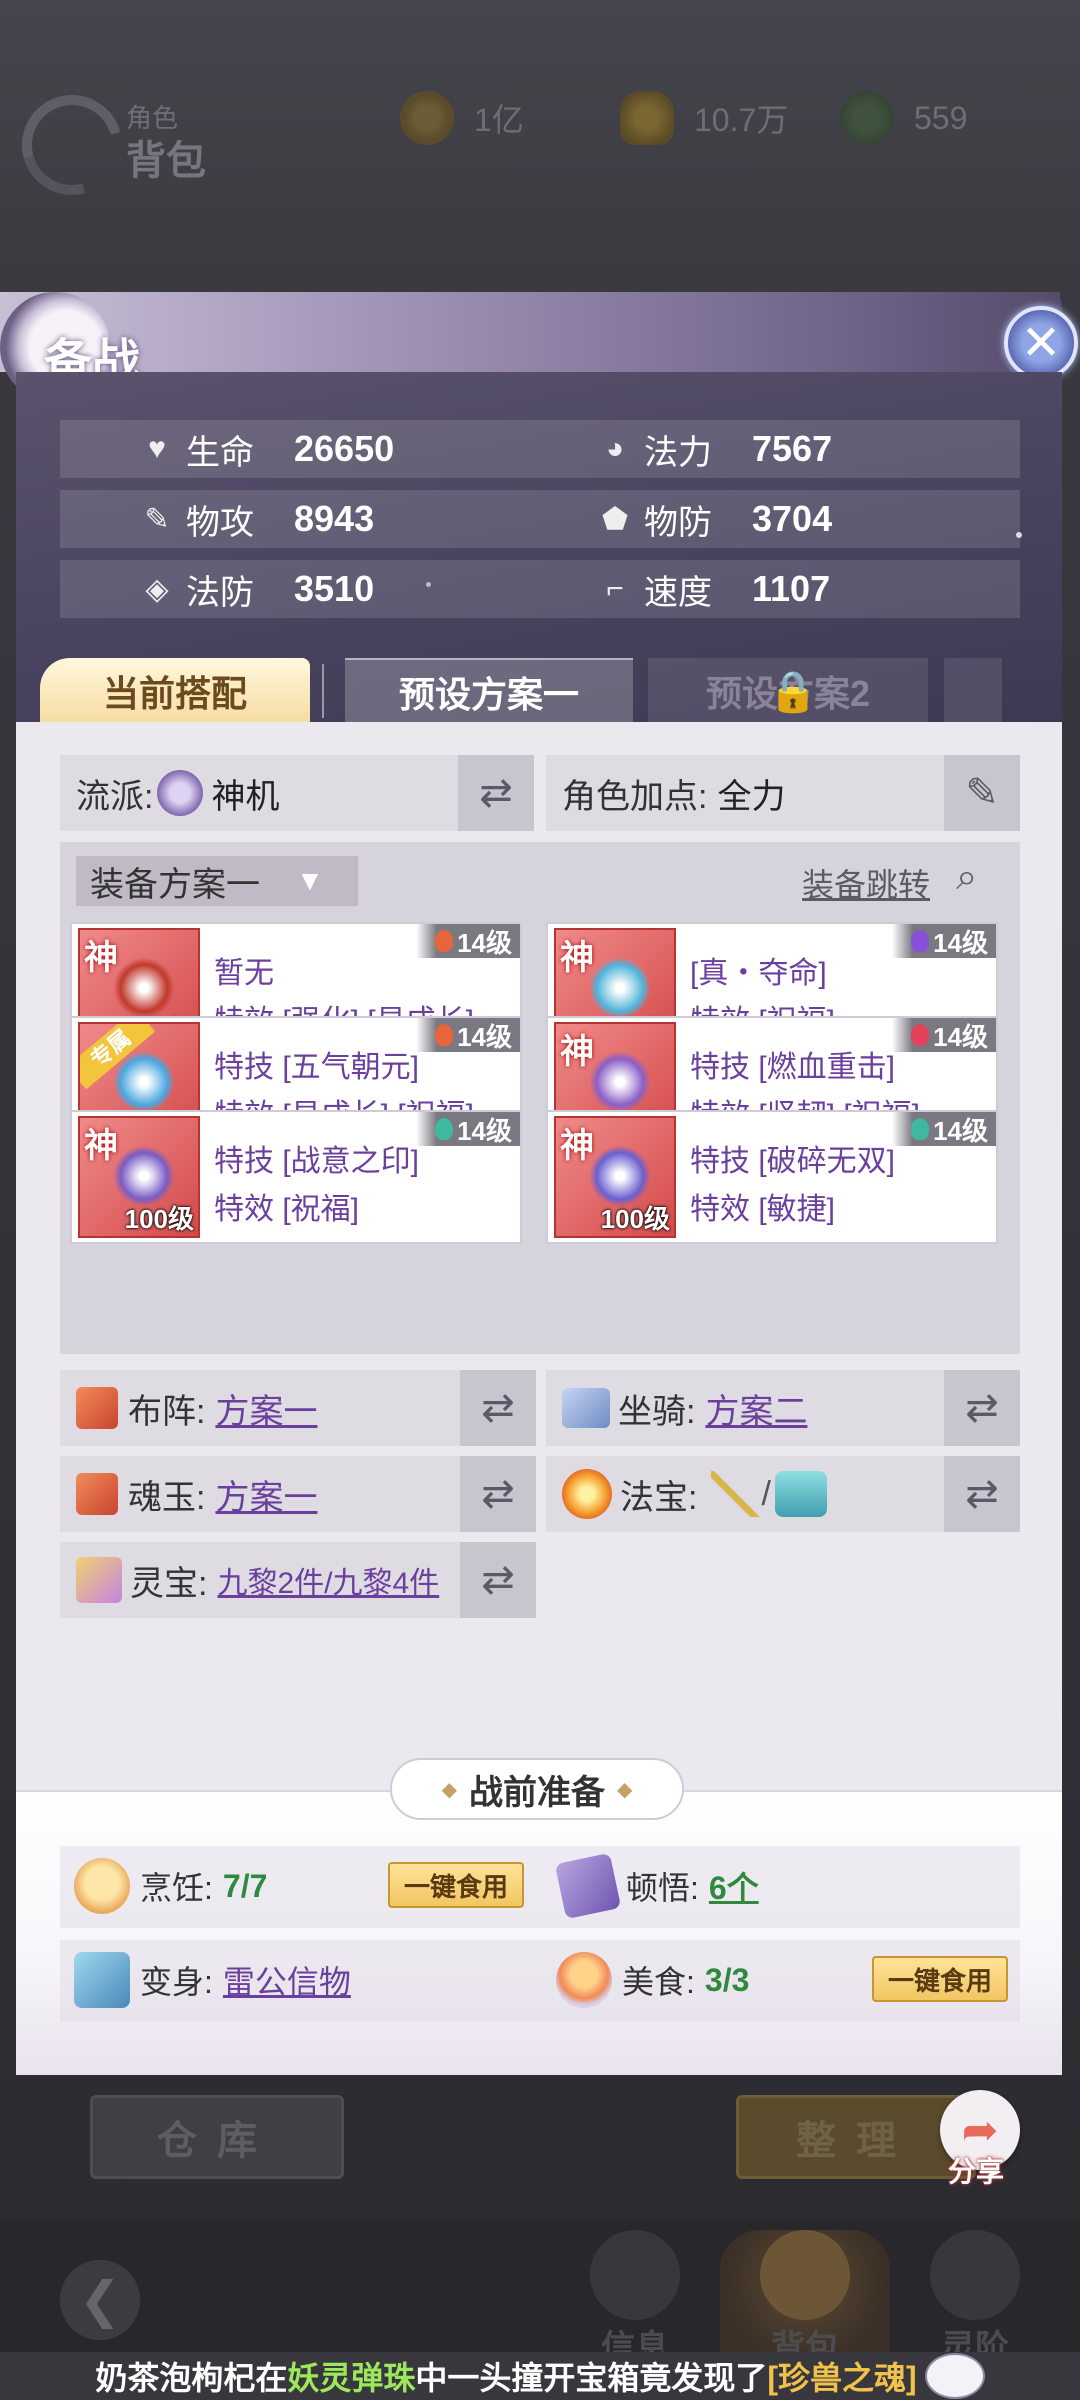 Image resolution: width=1080 pixels, height=2400 pixels. What do you see at coordinates (903, 118) in the screenshot?
I see `currency-jade: 559` at bounding box center [903, 118].